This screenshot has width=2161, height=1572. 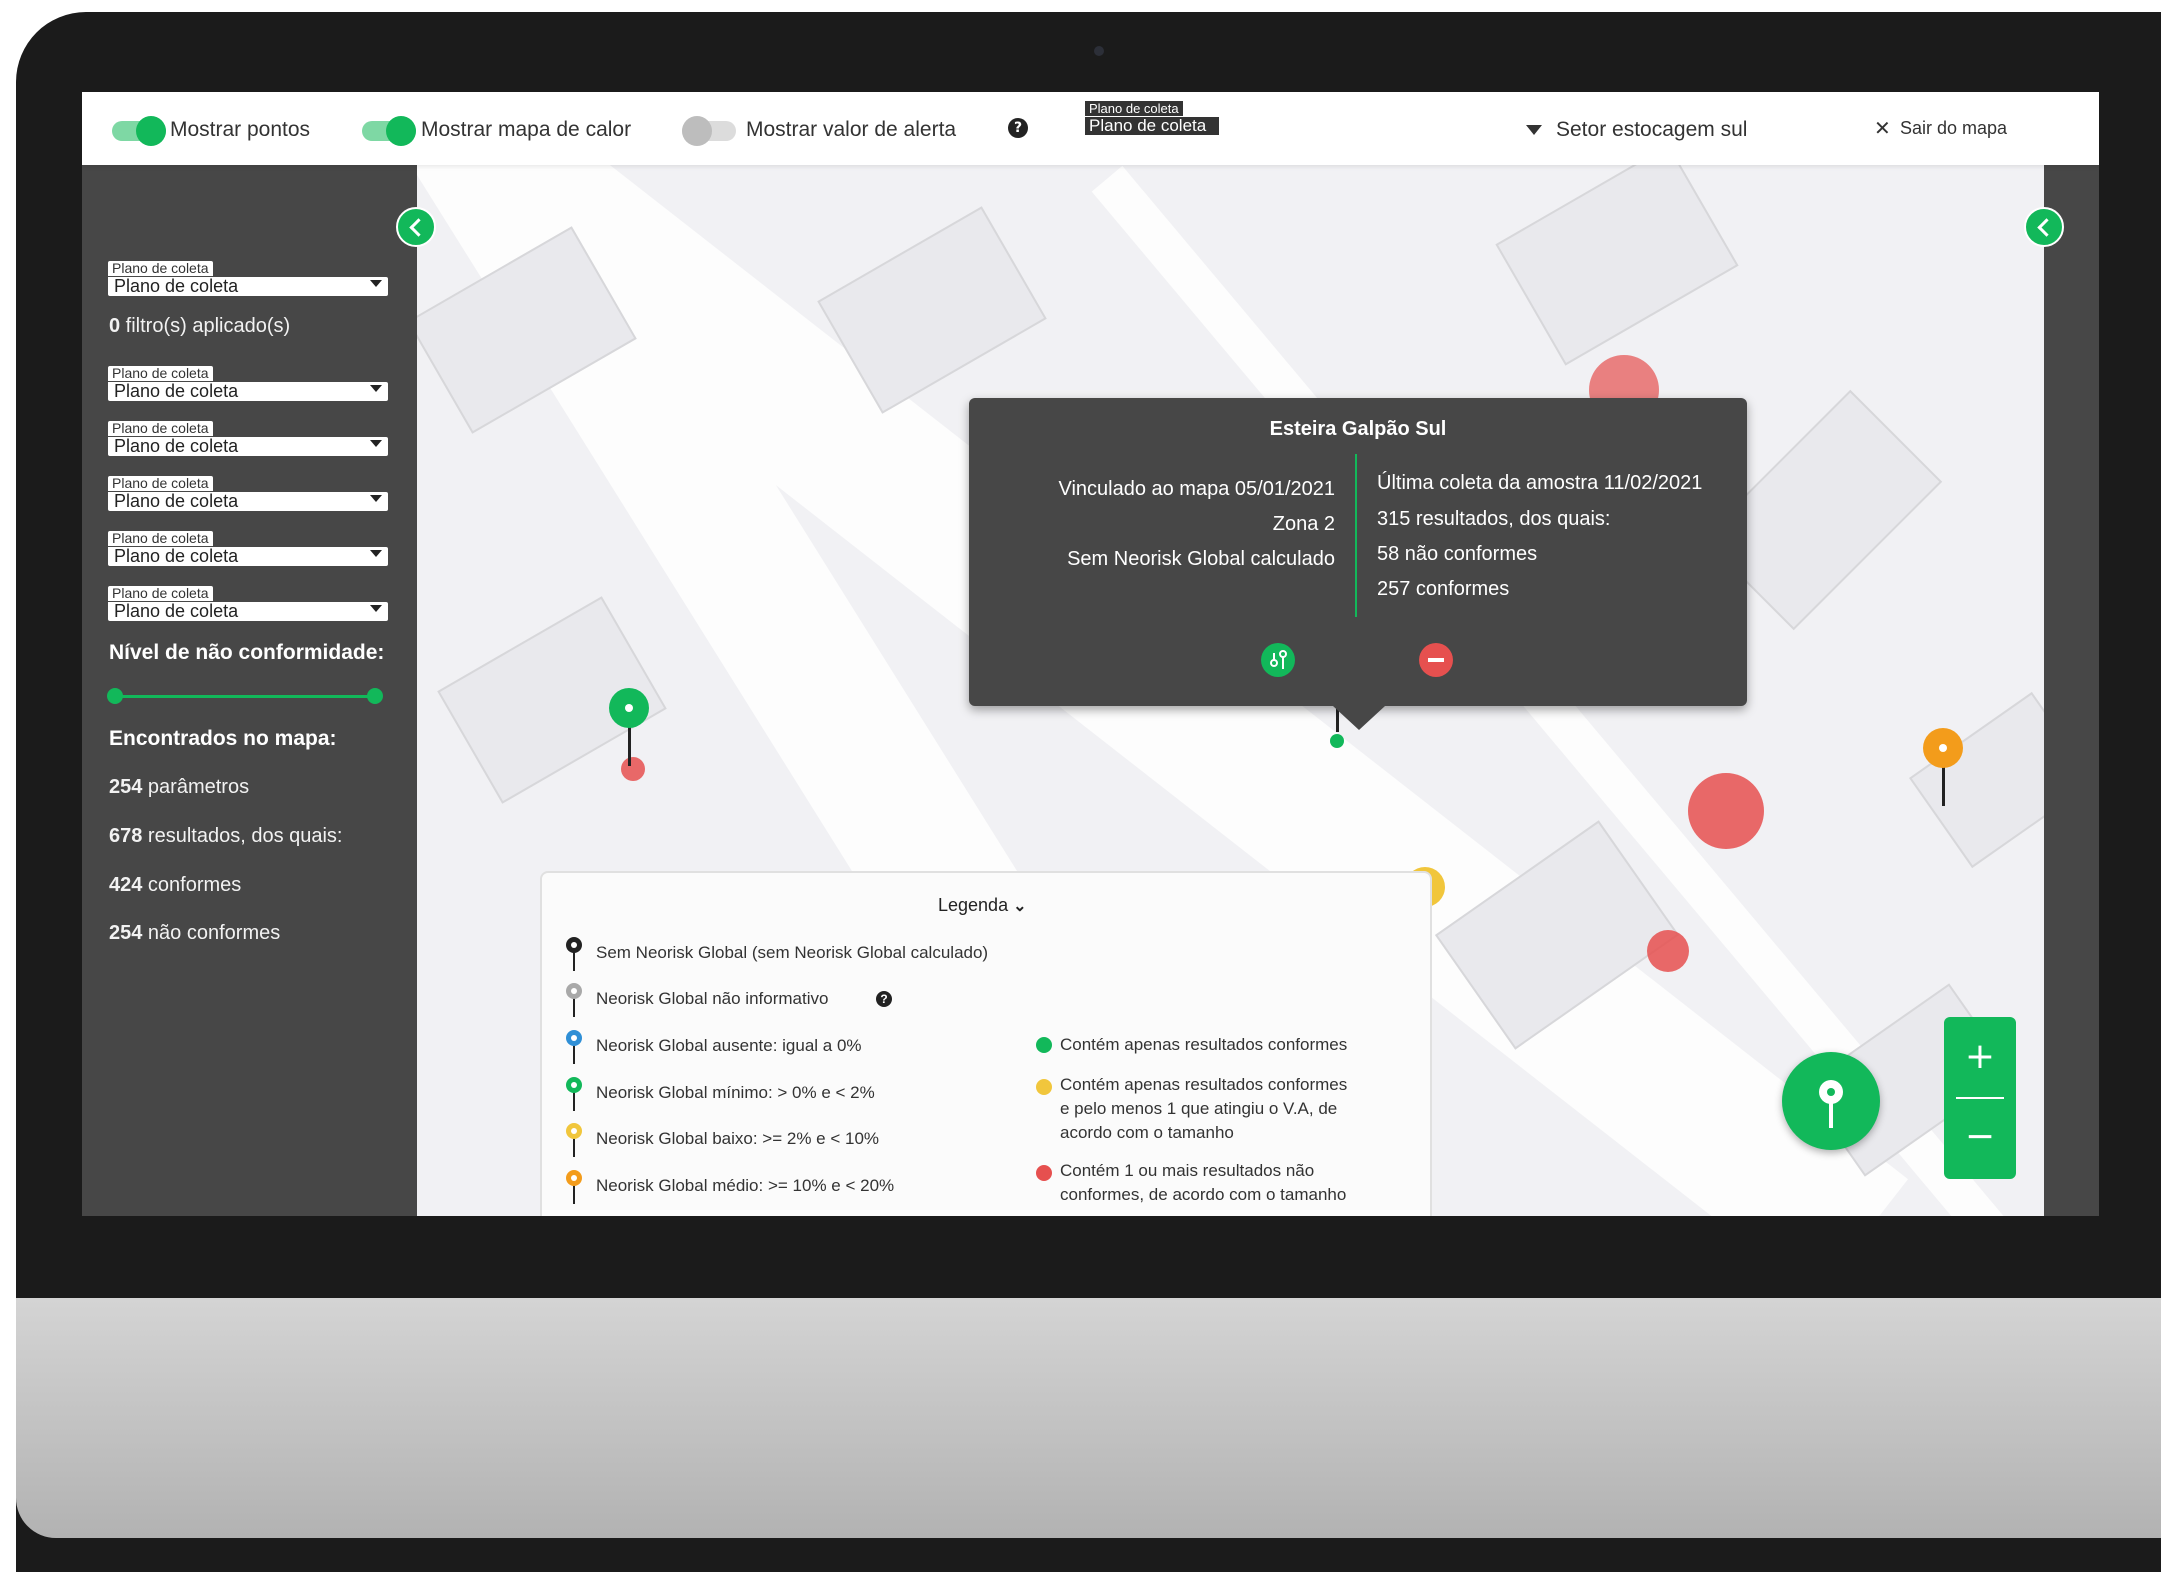 I want to click on chevron-down-icon: ⌄, so click(x=1020, y=906).